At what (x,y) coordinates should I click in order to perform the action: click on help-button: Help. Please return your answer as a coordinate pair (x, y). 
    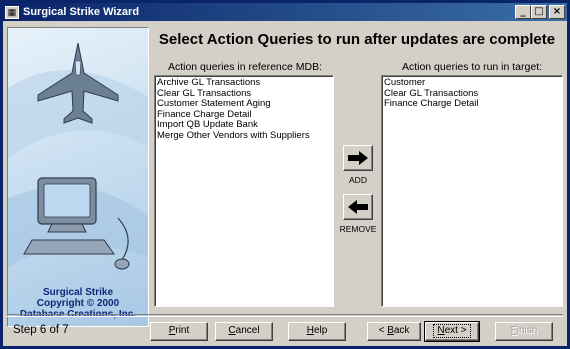
    Looking at the image, I should click on (317, 331).